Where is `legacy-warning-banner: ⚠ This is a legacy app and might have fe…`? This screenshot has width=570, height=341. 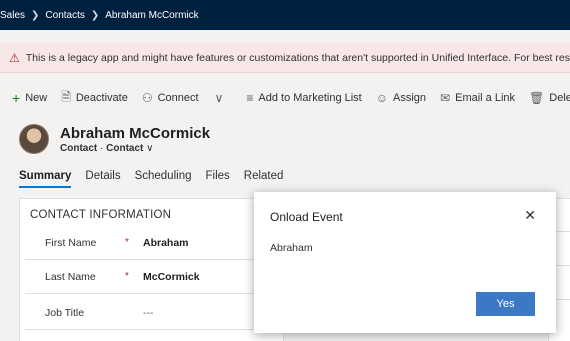 legacy-warning-banner: ⚠ This is a legacy app and might have fe… is located at coordinates (285, 58).